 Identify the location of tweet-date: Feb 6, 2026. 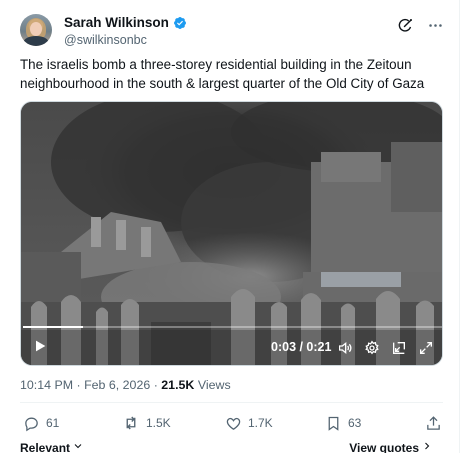
(117, 385).